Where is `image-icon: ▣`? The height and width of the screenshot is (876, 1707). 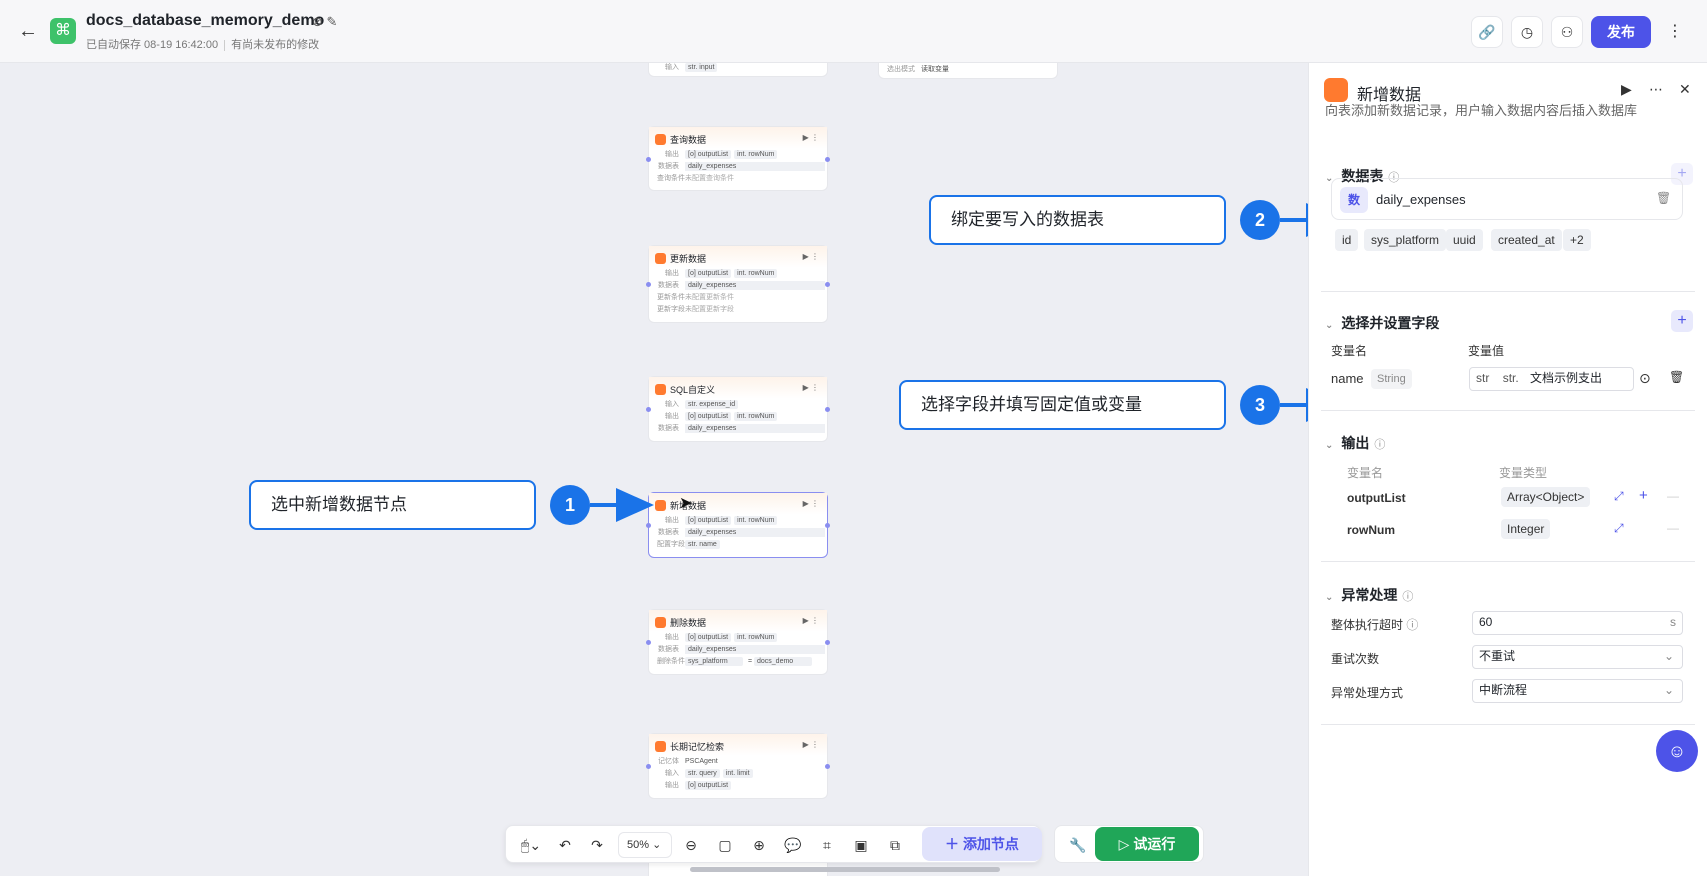
image-icon: ▣ is located at coordinates (861, 845).